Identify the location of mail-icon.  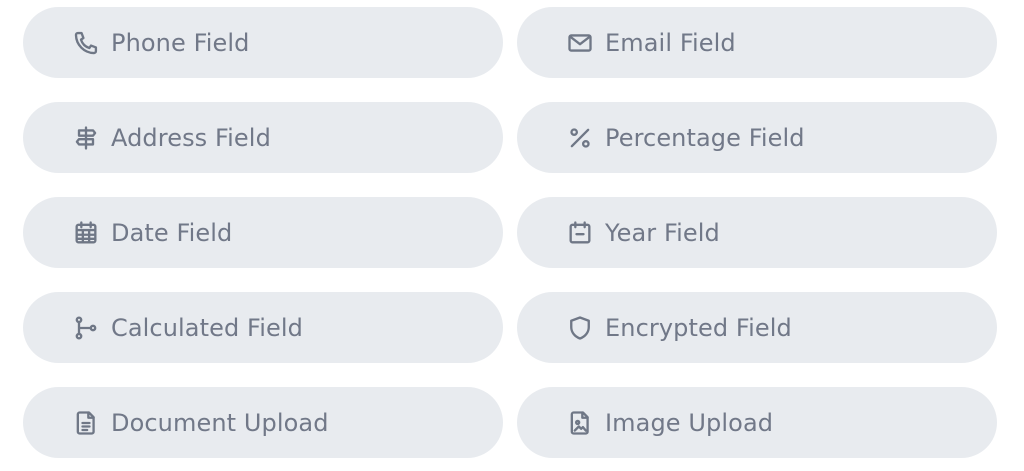
(580, 43).